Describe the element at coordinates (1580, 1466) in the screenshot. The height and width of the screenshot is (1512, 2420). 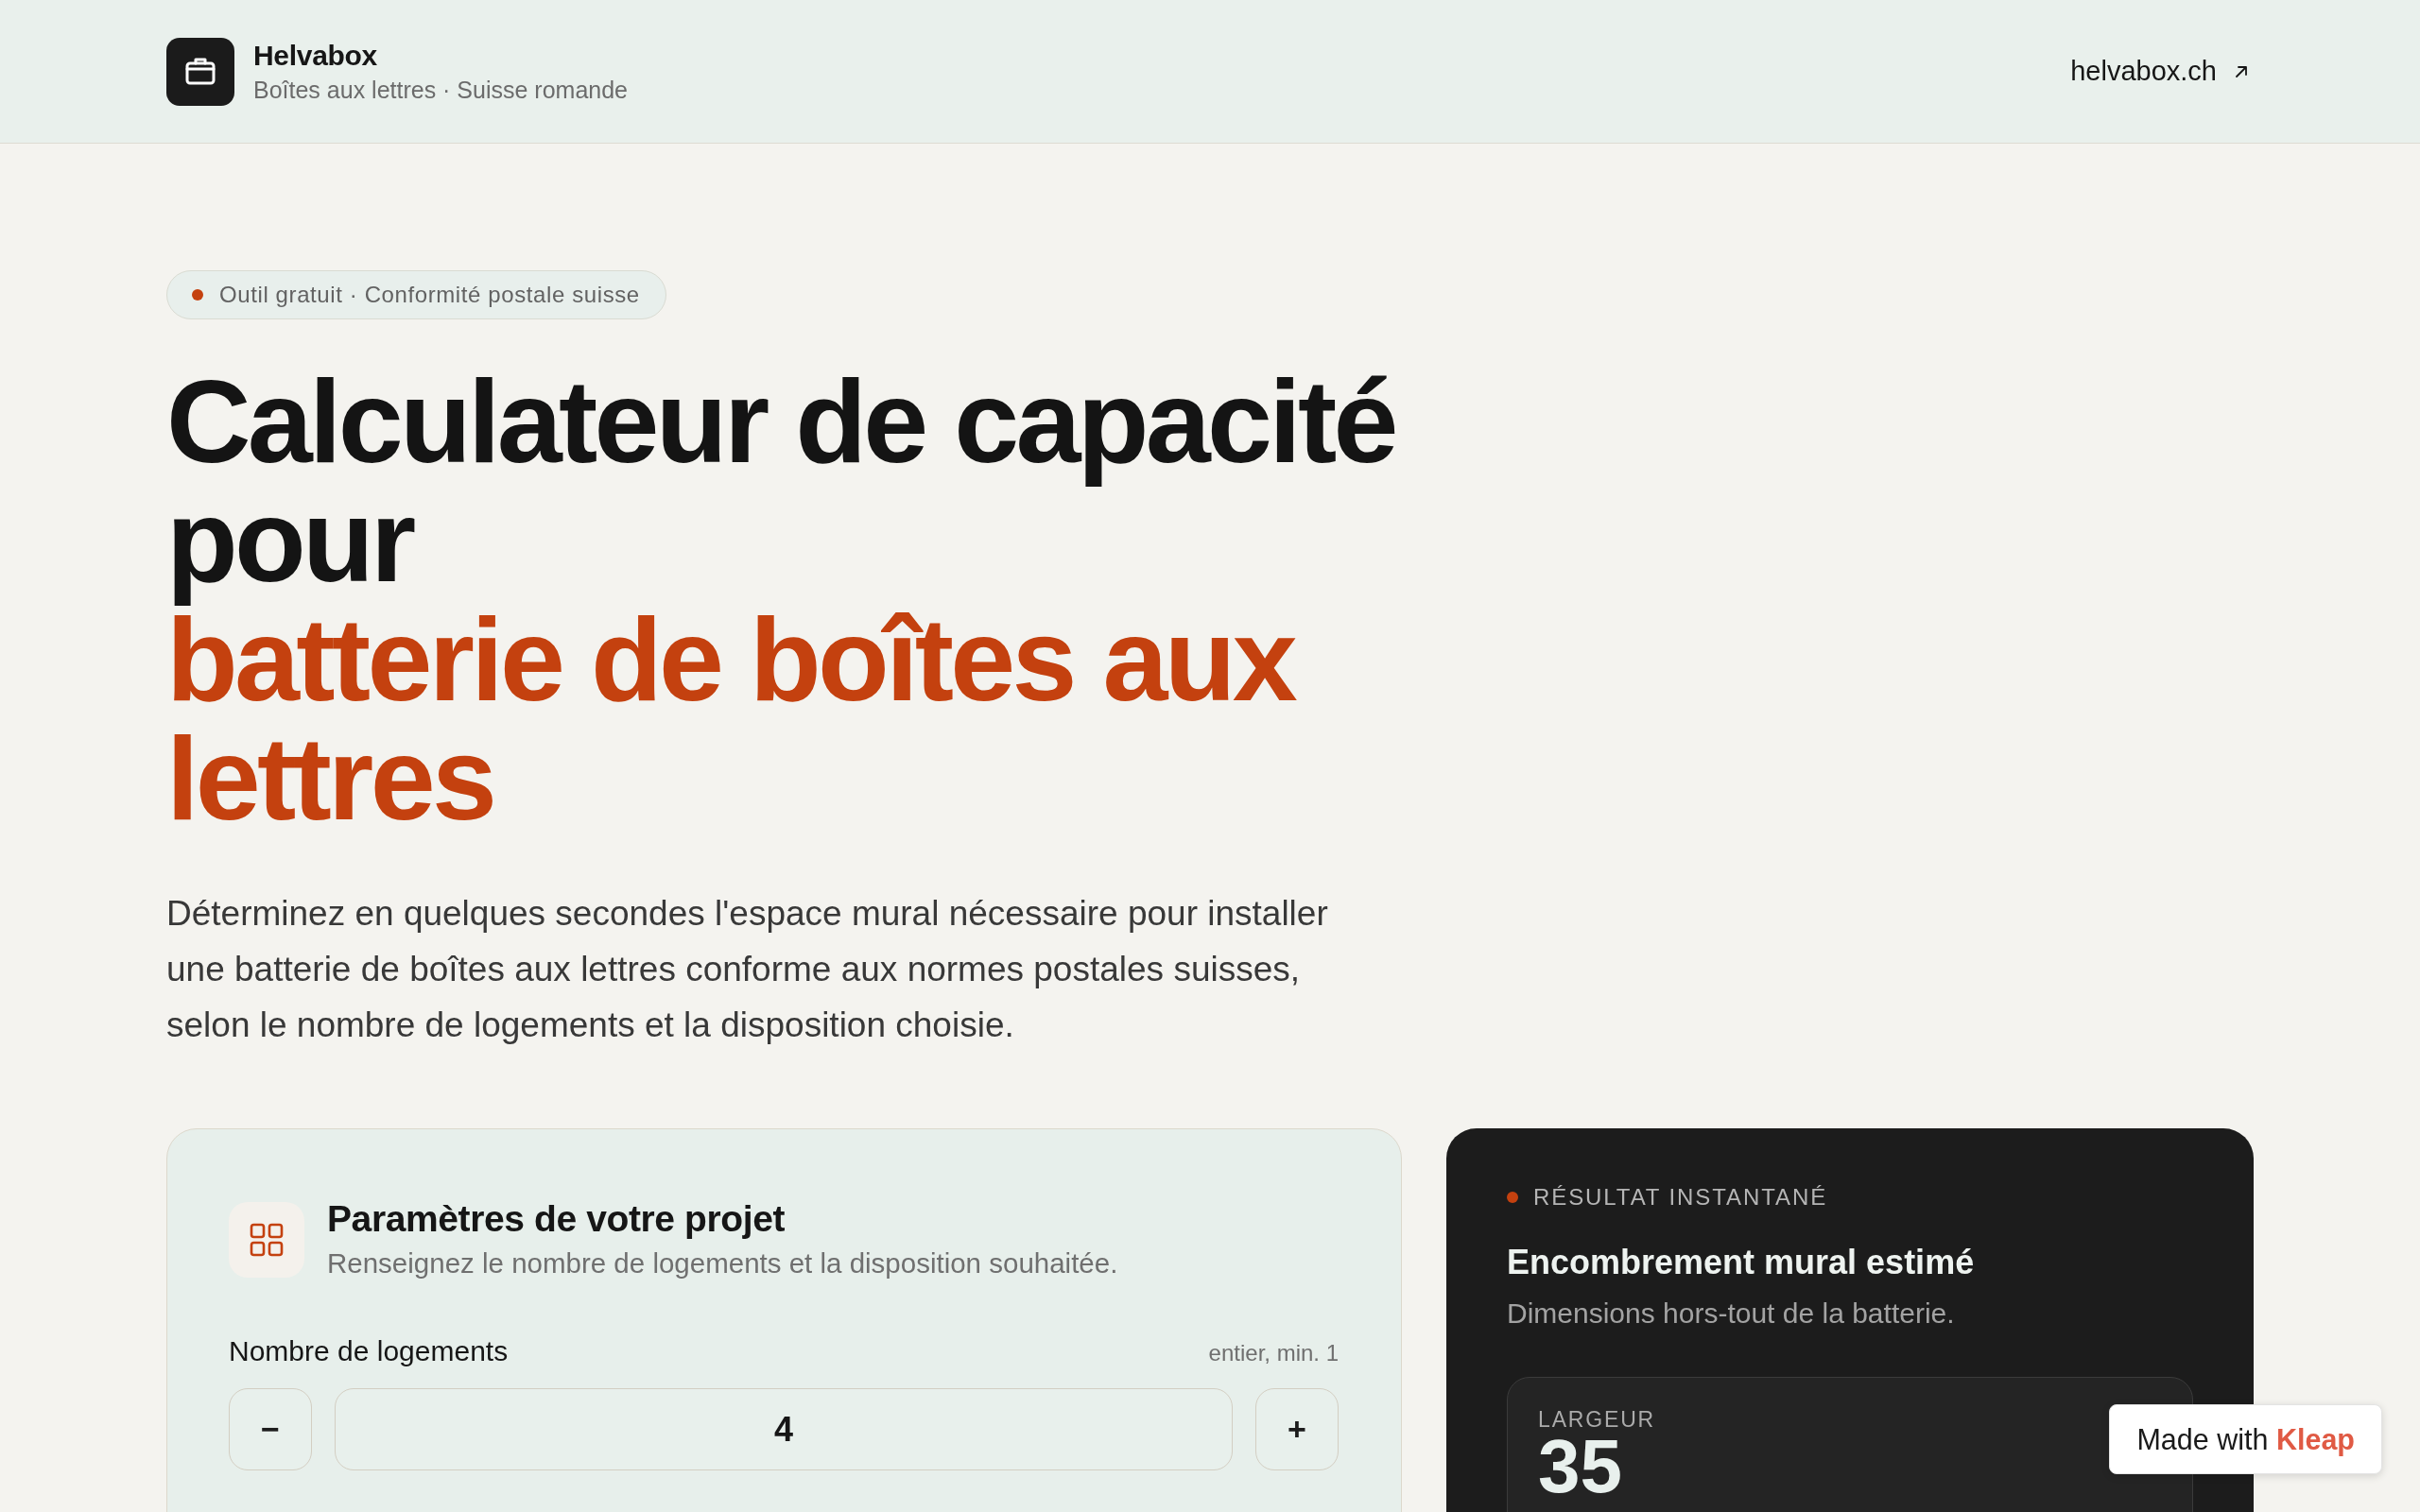
I see `metric-value: 35` at that location.